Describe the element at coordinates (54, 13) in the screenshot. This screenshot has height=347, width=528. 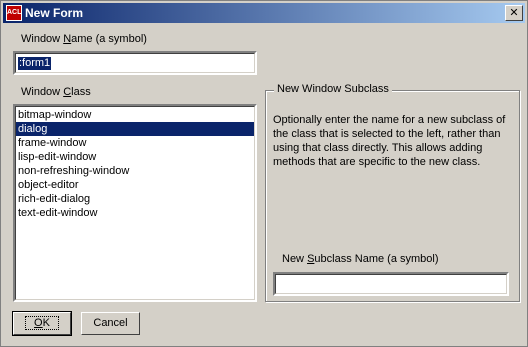
I see `window-title: New Form` at that location.